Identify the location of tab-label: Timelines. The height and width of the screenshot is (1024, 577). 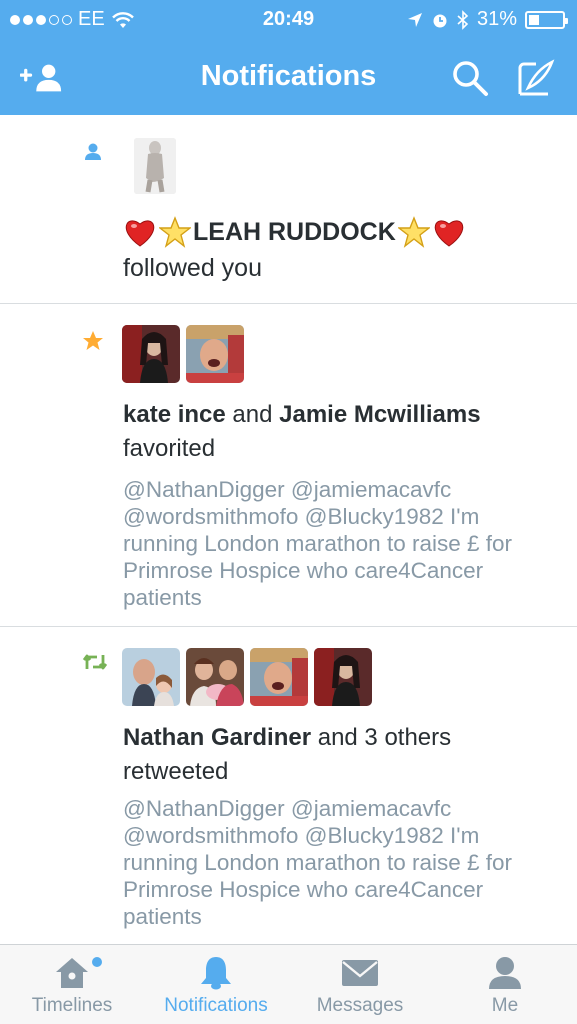
(72, 1005).